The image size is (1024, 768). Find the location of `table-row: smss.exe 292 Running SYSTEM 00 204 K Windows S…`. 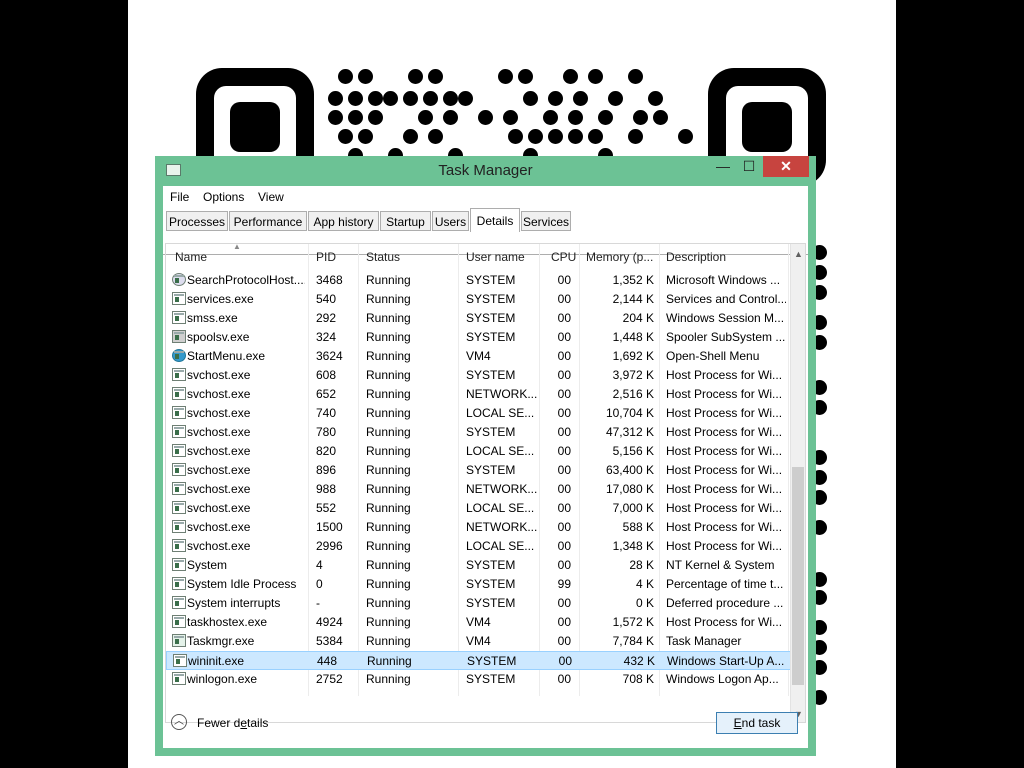

table-row: smss.exe 292 Running SYSTEM 00 204 K Windows S… is located at coordinates (479, 318).